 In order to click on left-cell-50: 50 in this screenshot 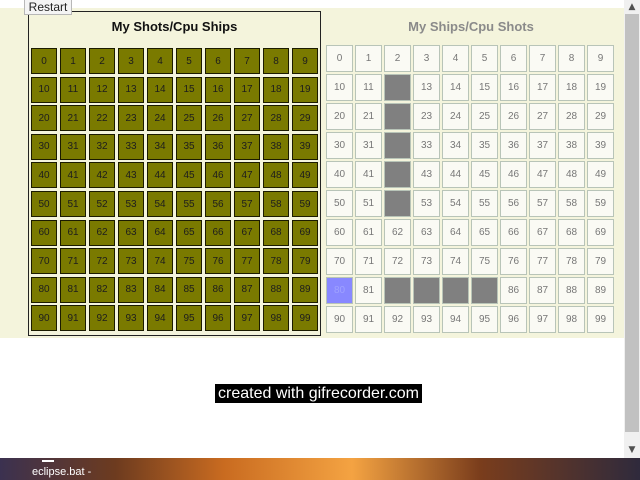, I will do `click(44, 204)`.